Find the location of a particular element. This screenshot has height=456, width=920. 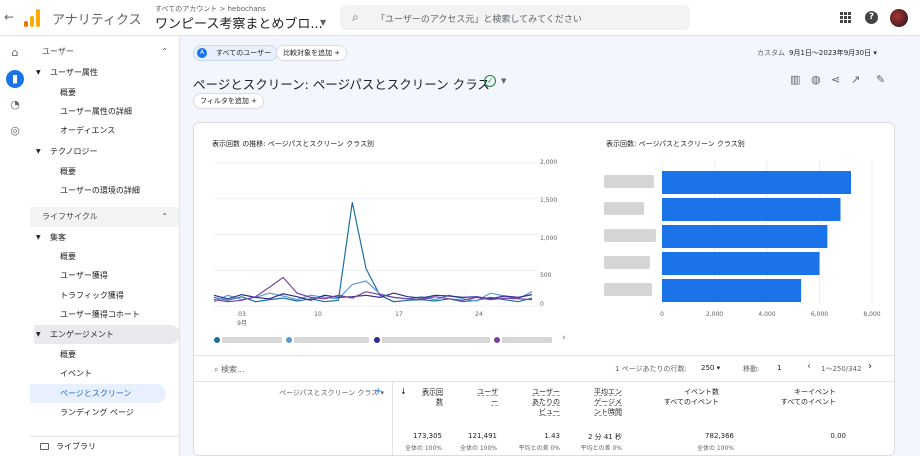

share-icon: ⋖ is located at coordinates (835, 79).